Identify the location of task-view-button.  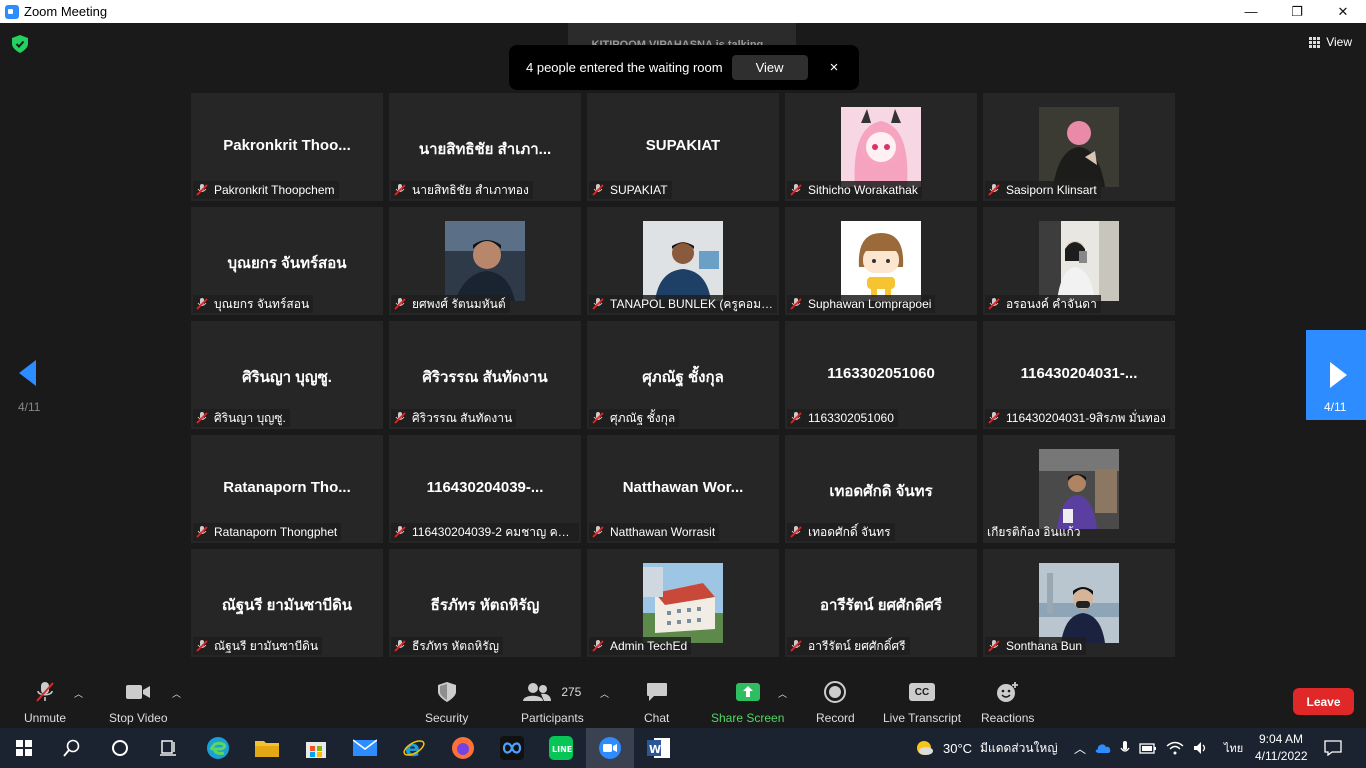
(168, 748).